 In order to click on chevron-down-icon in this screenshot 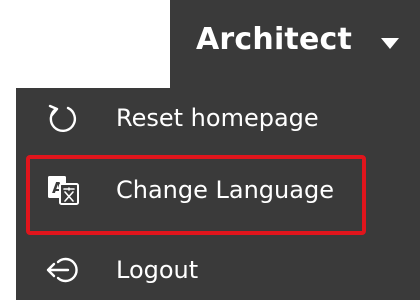, I will do `click(390, 43)`.